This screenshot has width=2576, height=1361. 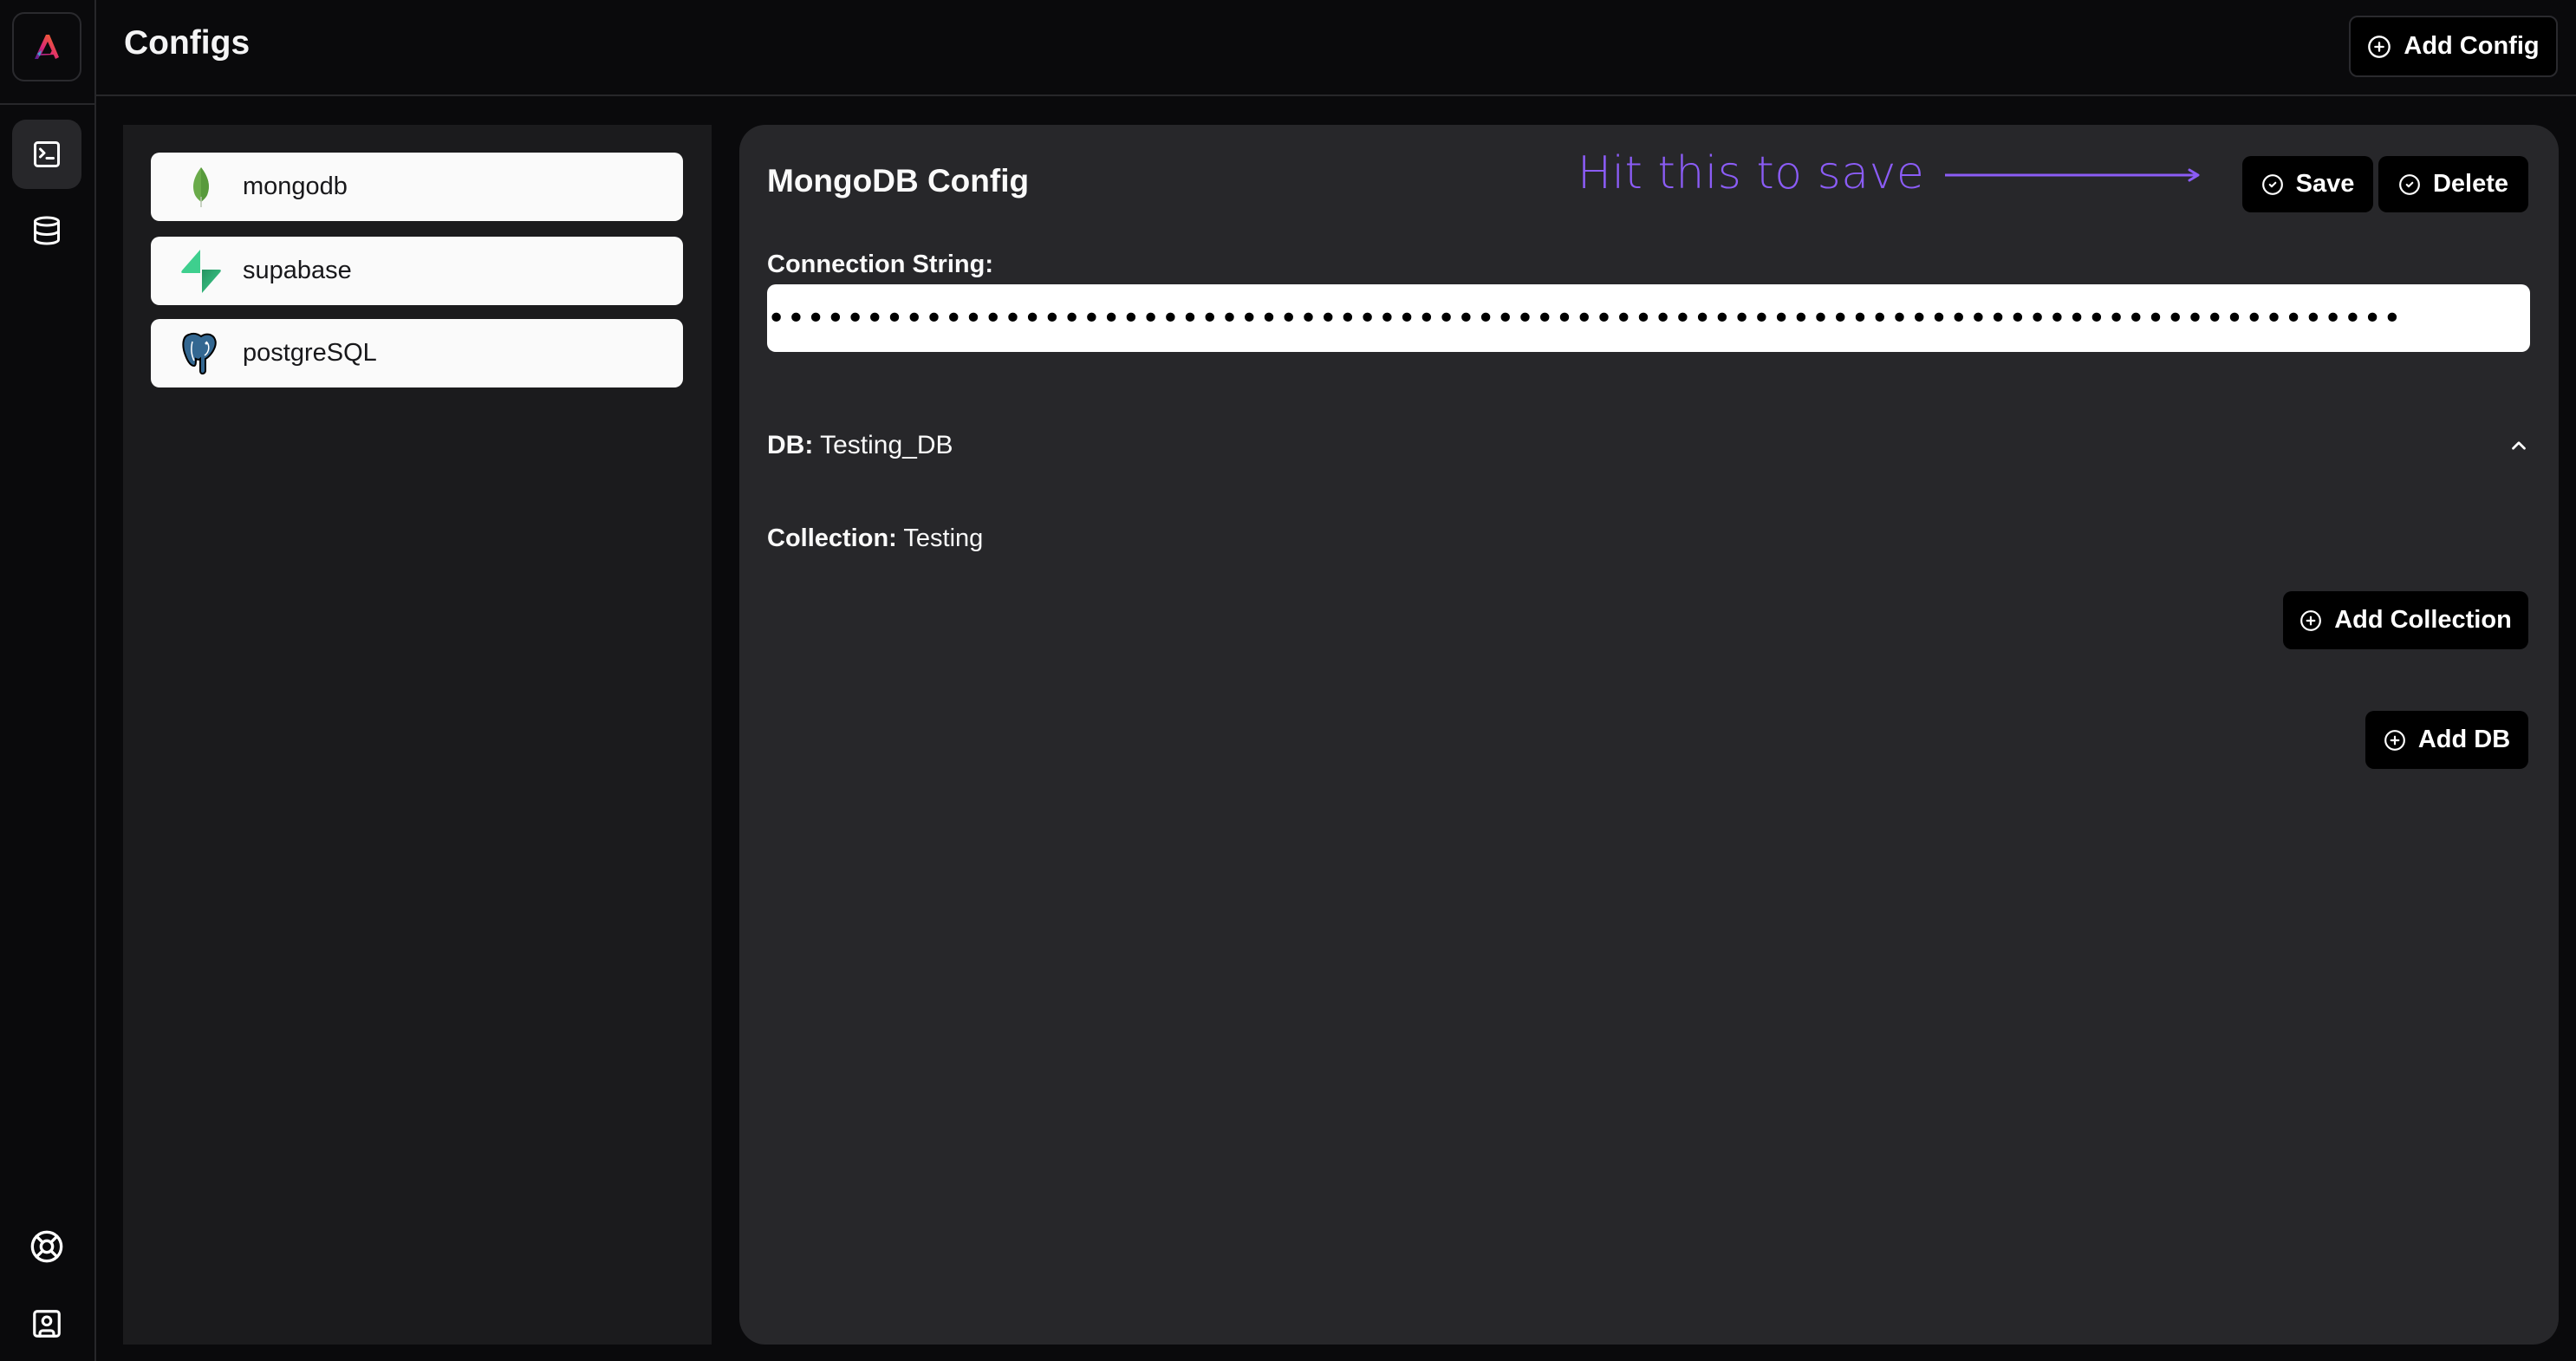 I want to click on collection-item: Collection: Testing, so click(x=875, y=538).